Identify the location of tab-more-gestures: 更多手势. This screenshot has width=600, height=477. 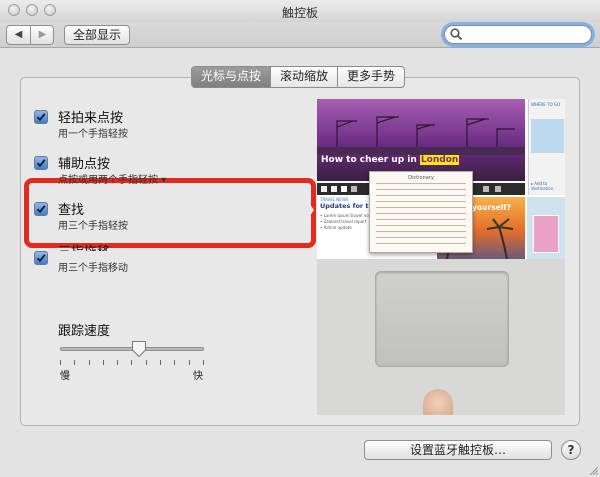
(370, 77).